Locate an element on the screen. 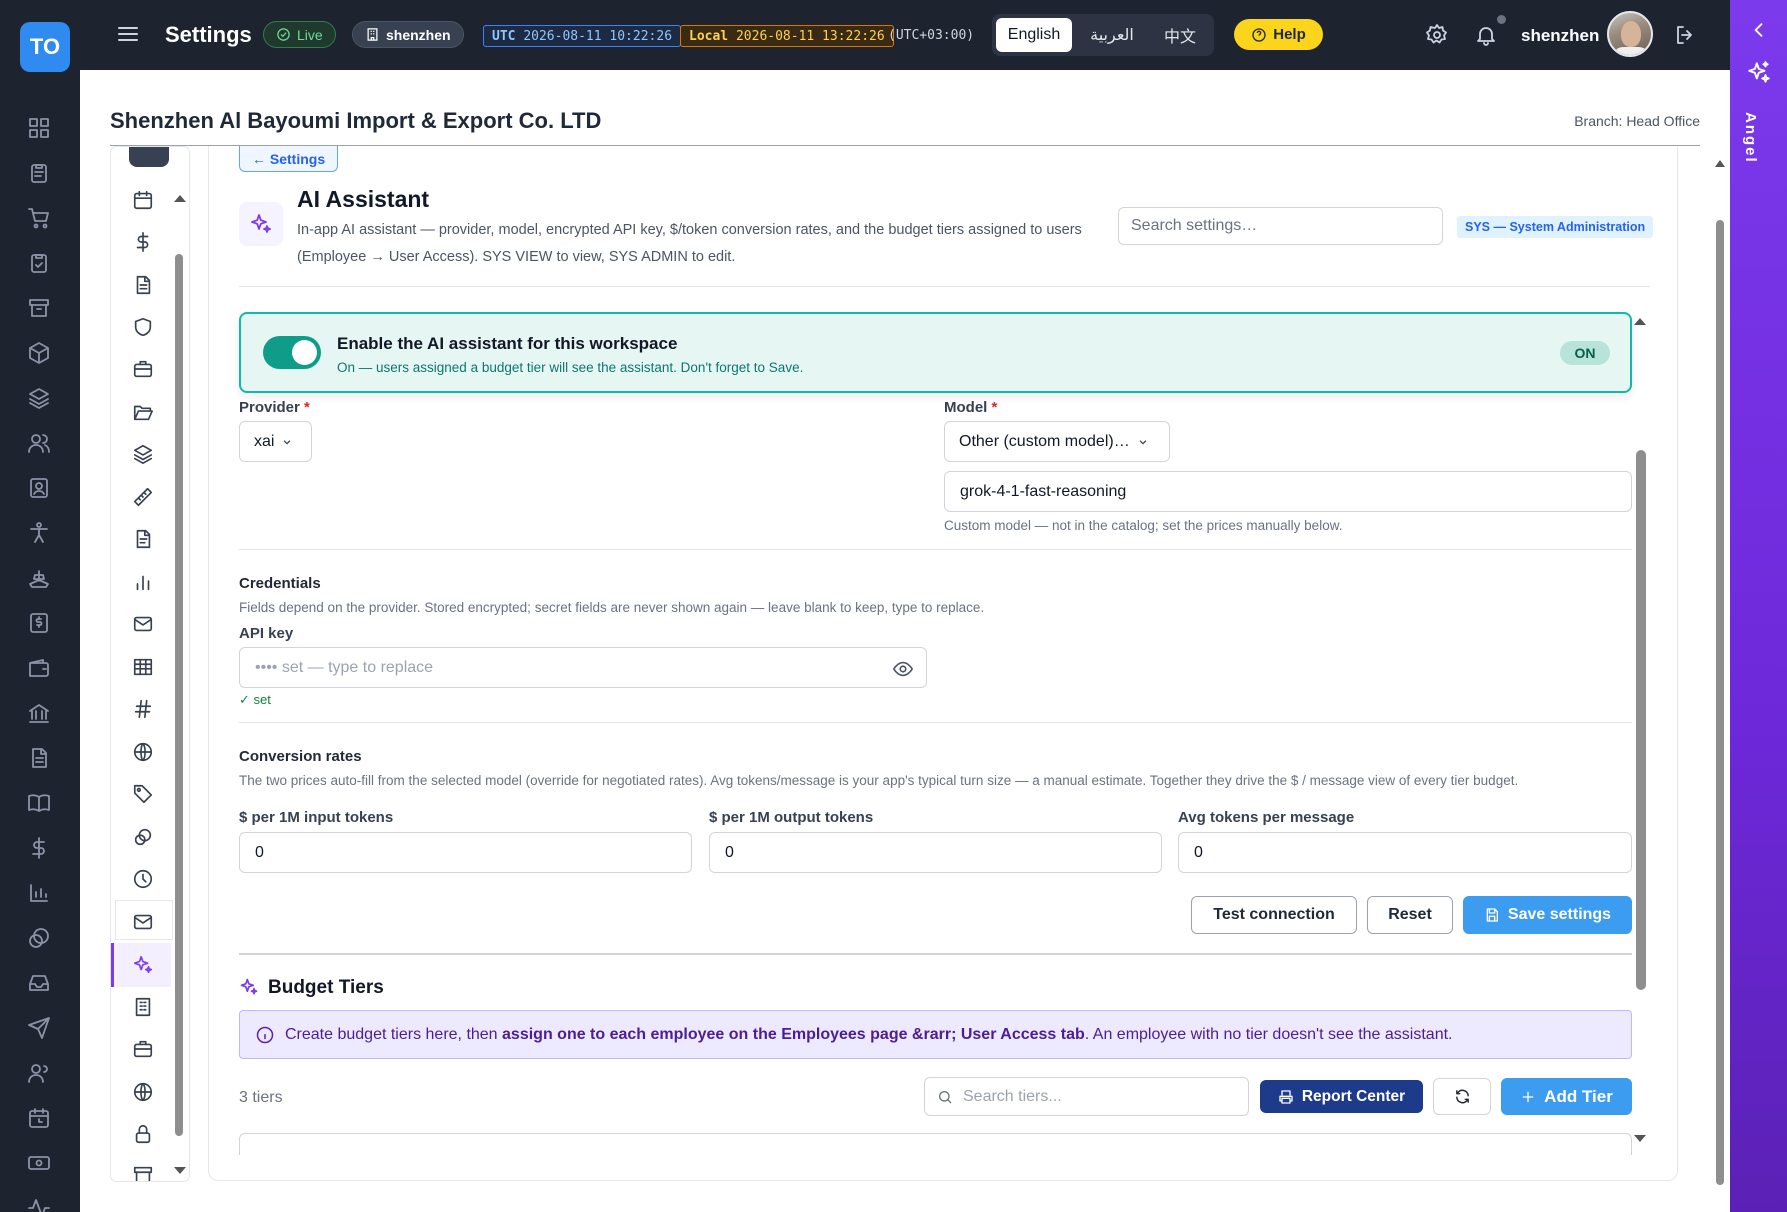  scroll-thumb is located at coordinates (1720, 702).